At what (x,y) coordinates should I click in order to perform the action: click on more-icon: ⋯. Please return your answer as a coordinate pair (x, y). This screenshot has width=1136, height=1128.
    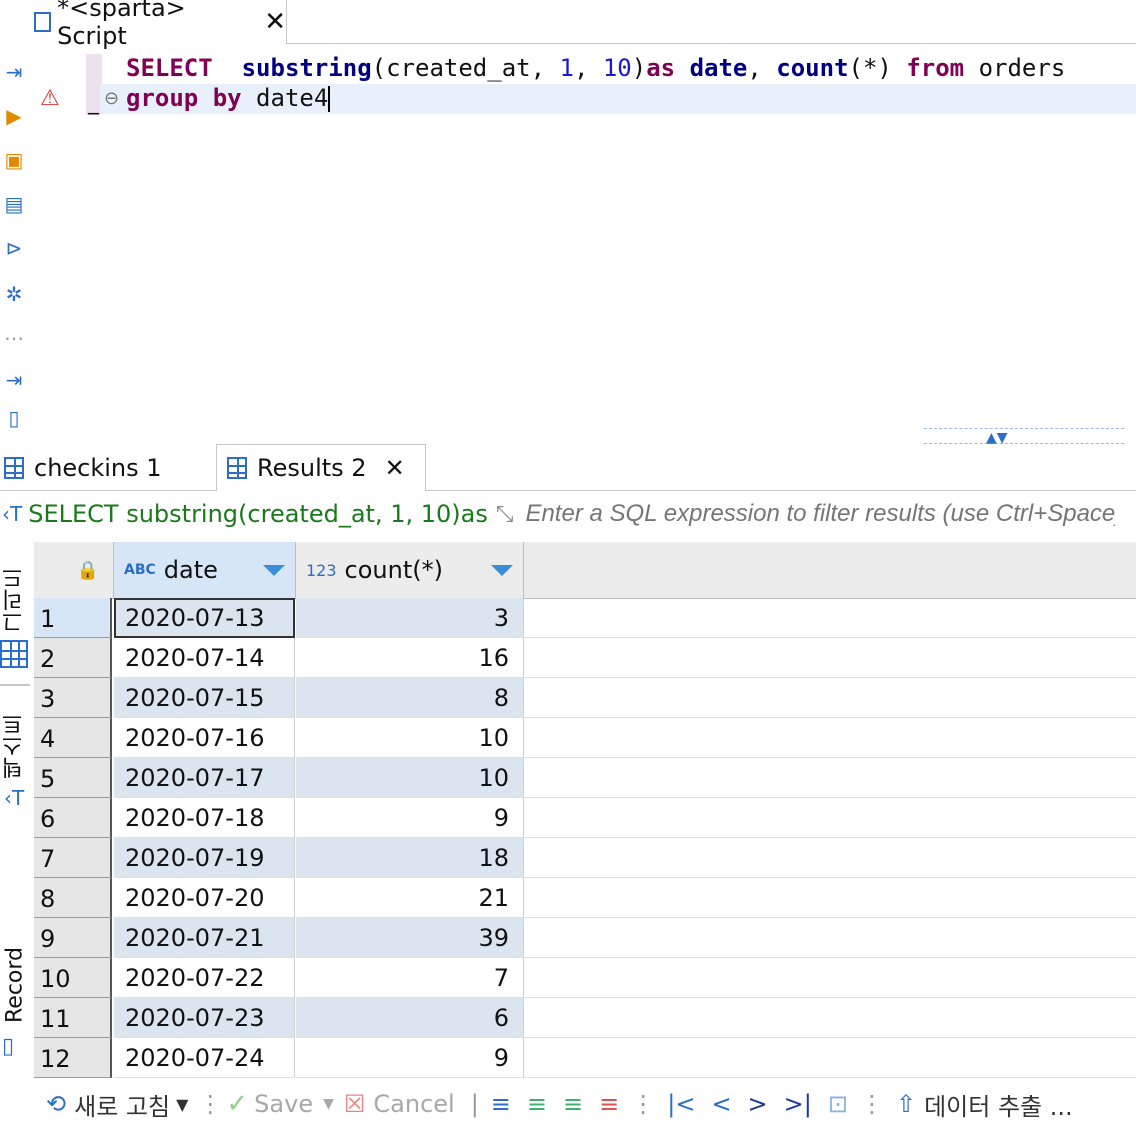
    Looking at the image, I should click on (14, 338).